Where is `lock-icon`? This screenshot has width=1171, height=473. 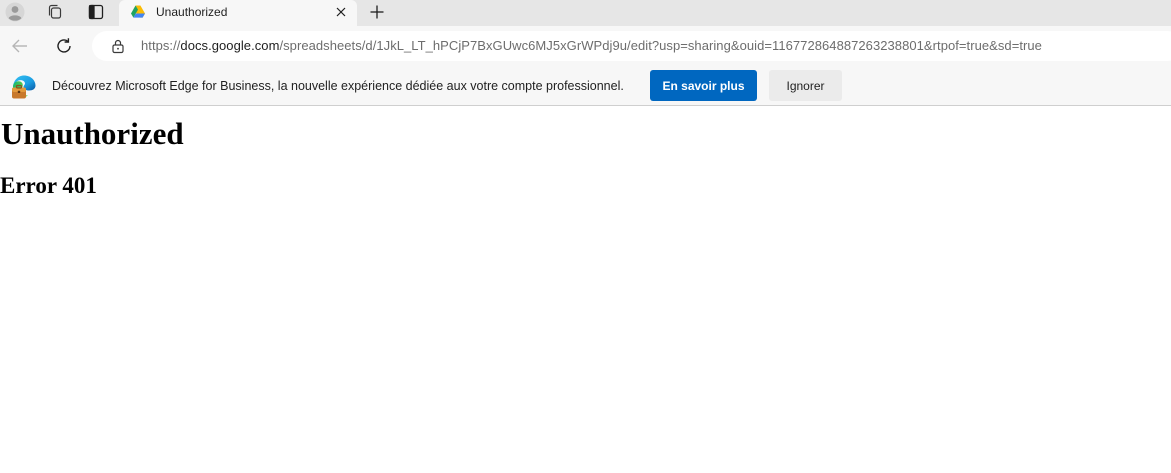 lock-icon is located at coordinates (118, 46).